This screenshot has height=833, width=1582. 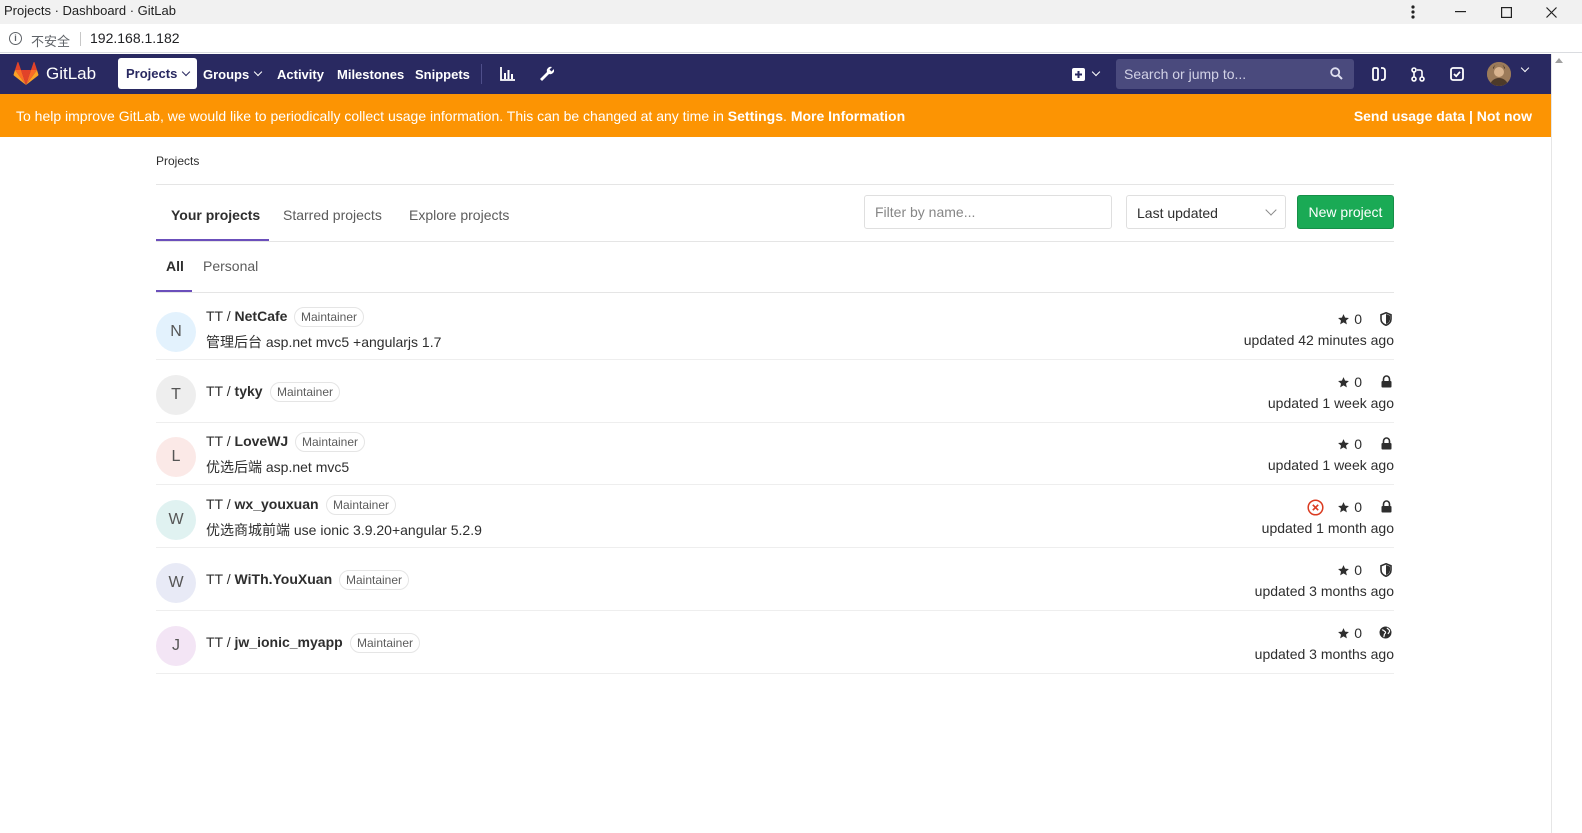 I want to click on pipeline-failed-icon, so click(x=1315, y=509).